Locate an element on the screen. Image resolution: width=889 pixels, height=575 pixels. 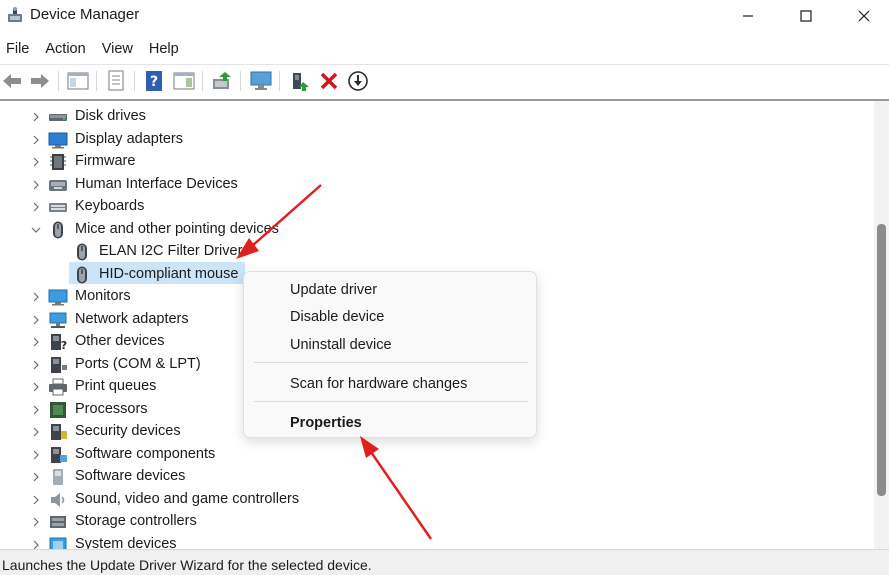
scan-hardware-button is located at coordinates (261, 81).